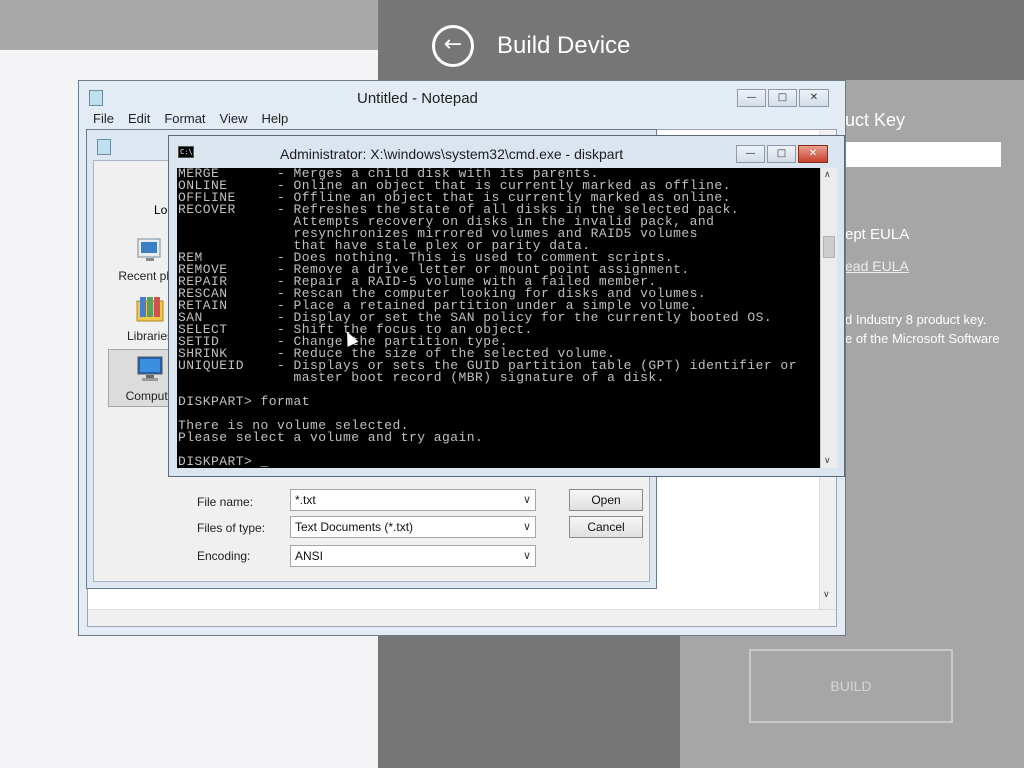 The width and height of the screenshot is (1024, 768). I want to click on scrollbar-thumb, so click(829, 247).